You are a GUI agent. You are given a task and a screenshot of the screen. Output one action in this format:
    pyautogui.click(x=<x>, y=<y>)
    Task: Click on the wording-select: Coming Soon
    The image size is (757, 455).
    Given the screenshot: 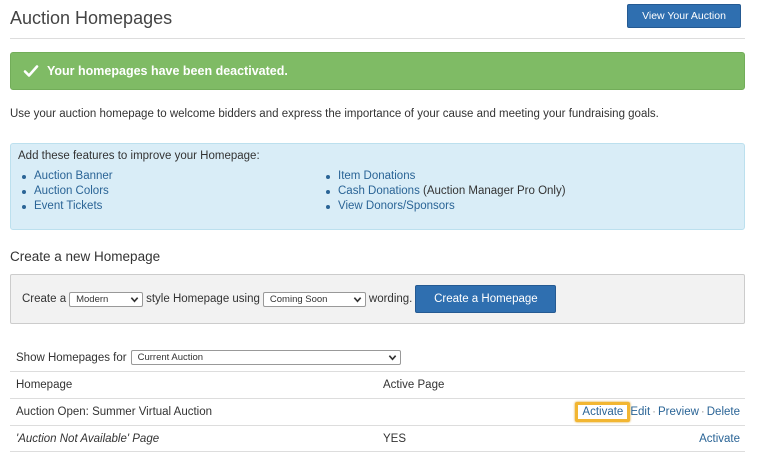 What is the action you would take?
    pyautogui.click(x=314, y=299)
    